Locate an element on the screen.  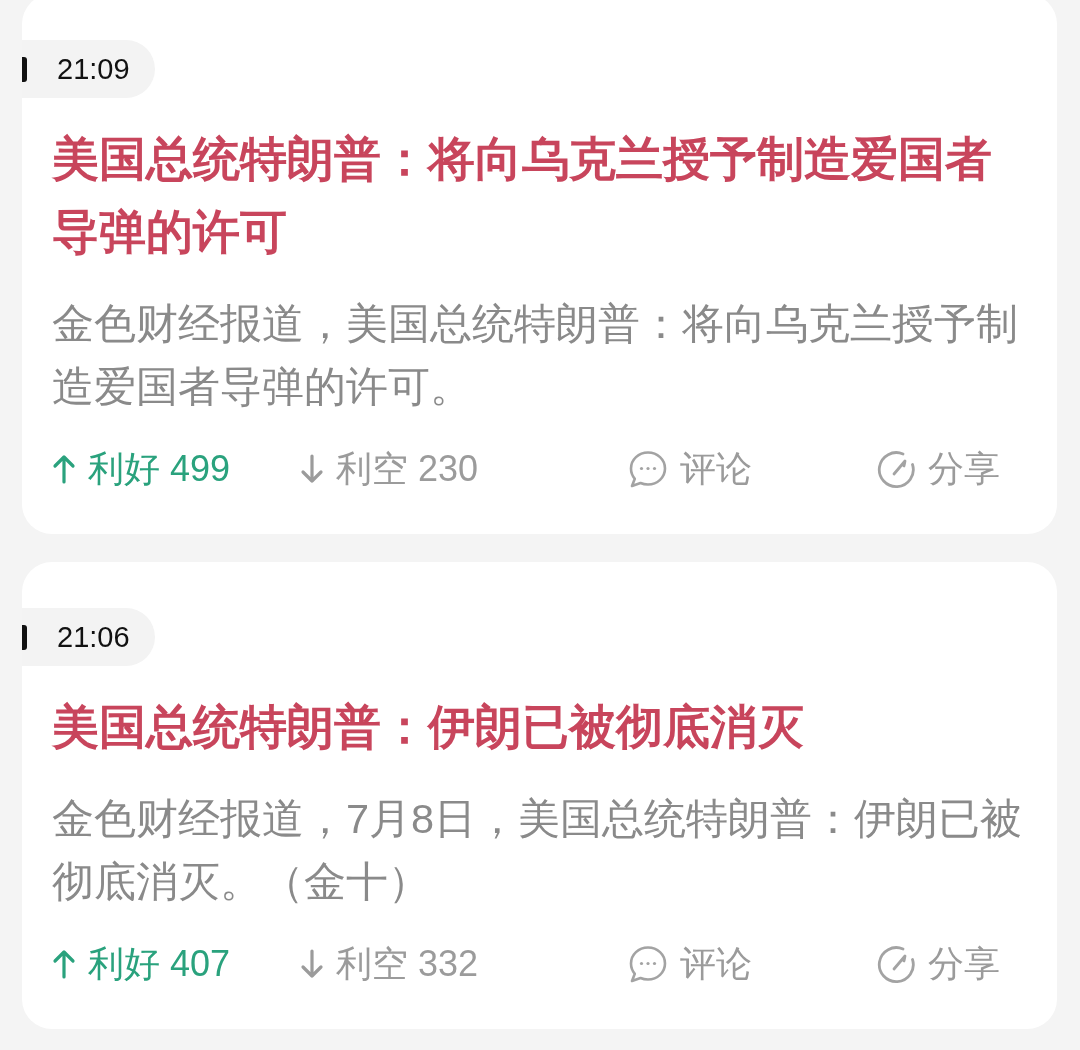
time-text: 21:09 is located at coordinates (93, 69).